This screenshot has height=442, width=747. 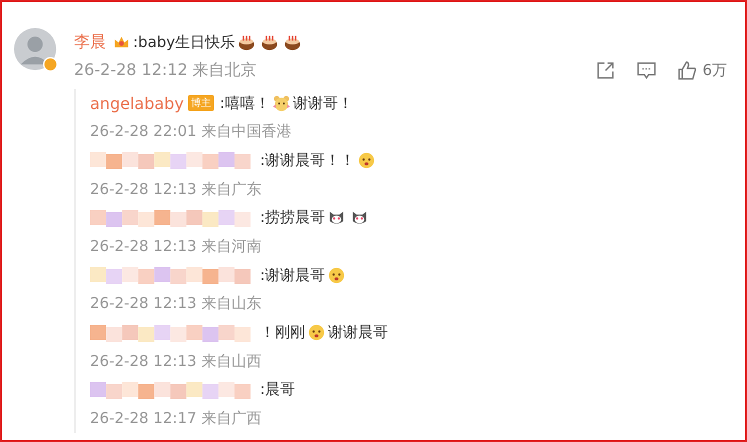 I want to click on like-button: 6万, so click(x=702, y=71).